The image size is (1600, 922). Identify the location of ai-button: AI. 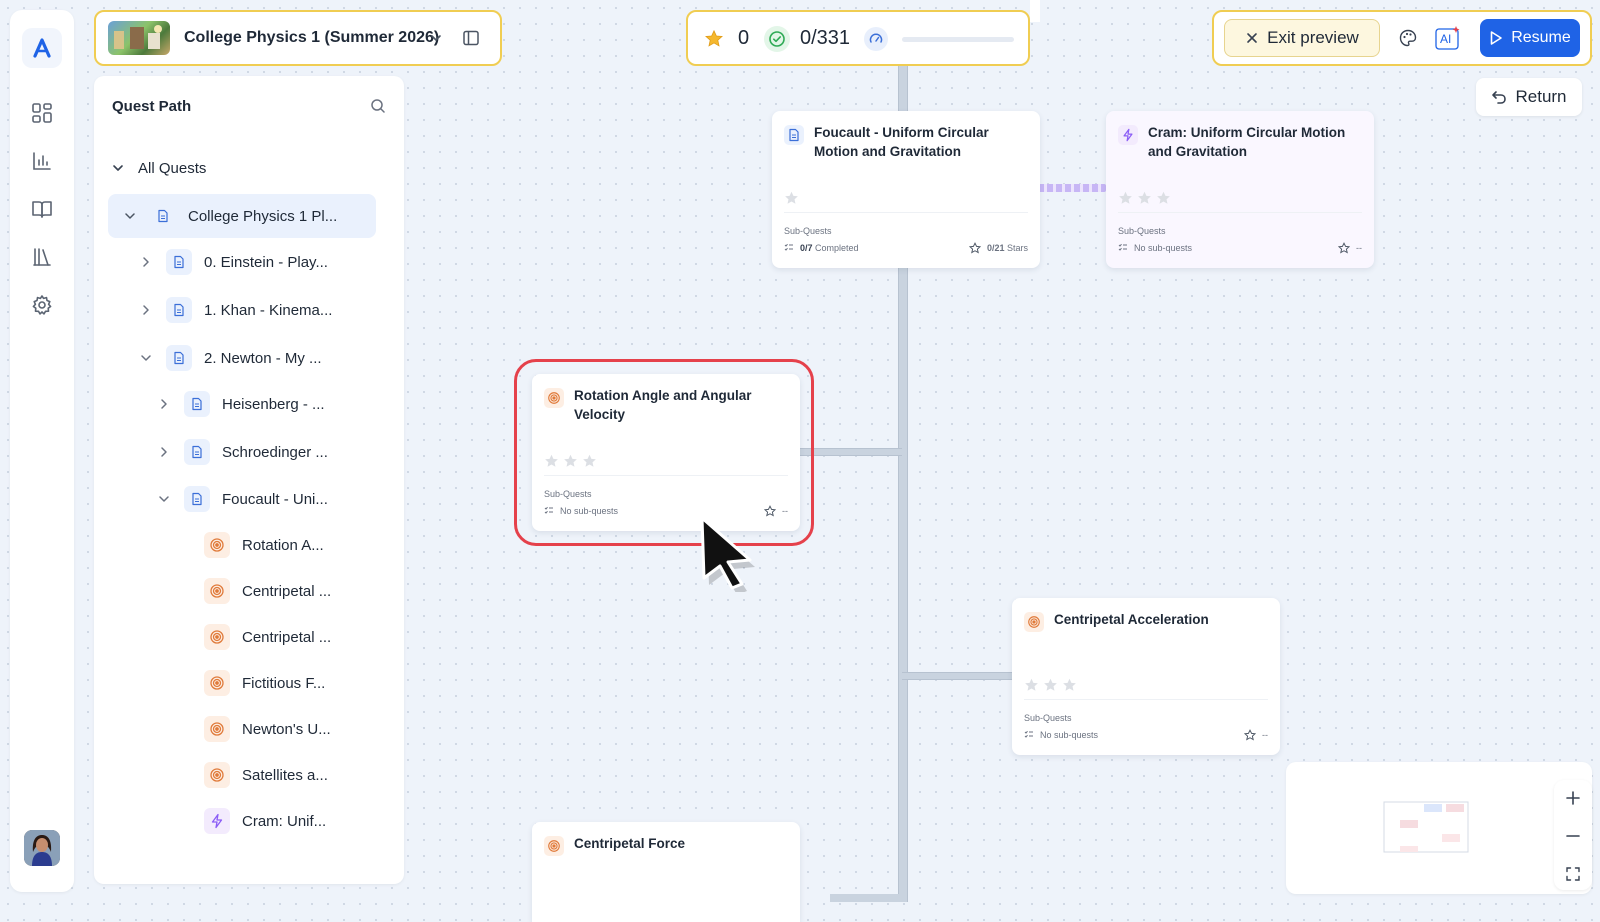
(1448, 38).